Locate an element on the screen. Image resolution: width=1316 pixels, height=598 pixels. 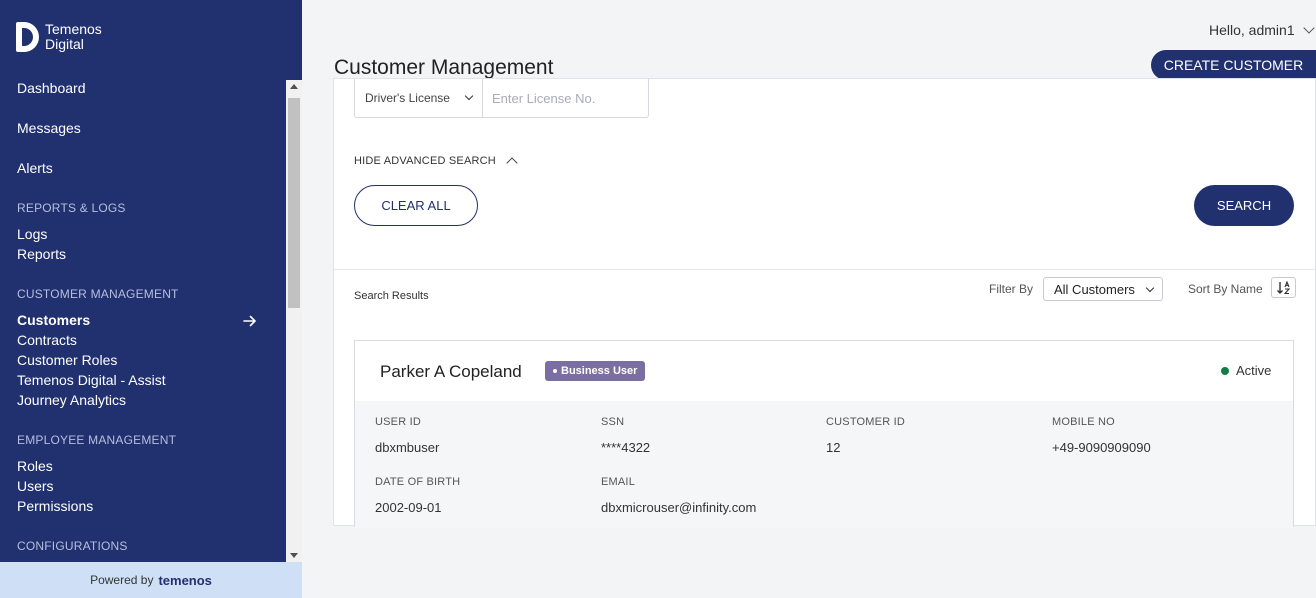
powered-by-footer: Powered by temenos is located at coordinates (151, 580).